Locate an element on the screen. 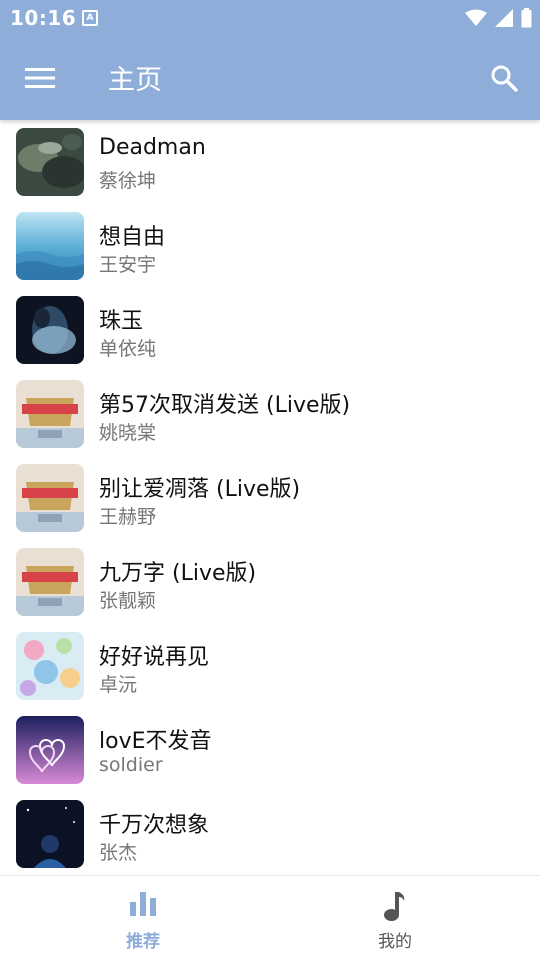  toolbar: 主页 is located at coordinates (270, 78).